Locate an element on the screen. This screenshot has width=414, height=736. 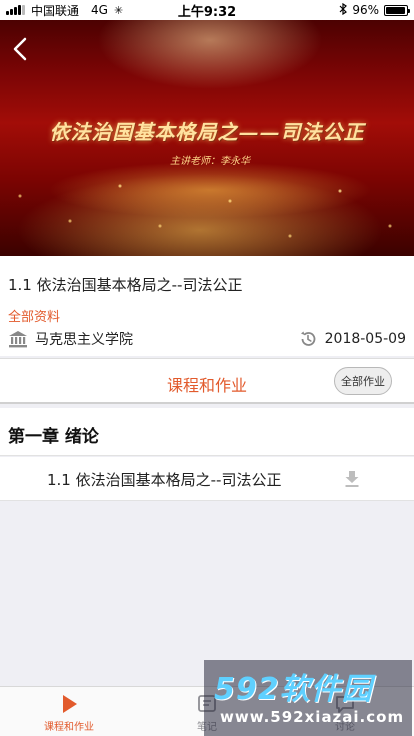
battery-percent: 96% is located at coordinates (365, 10).